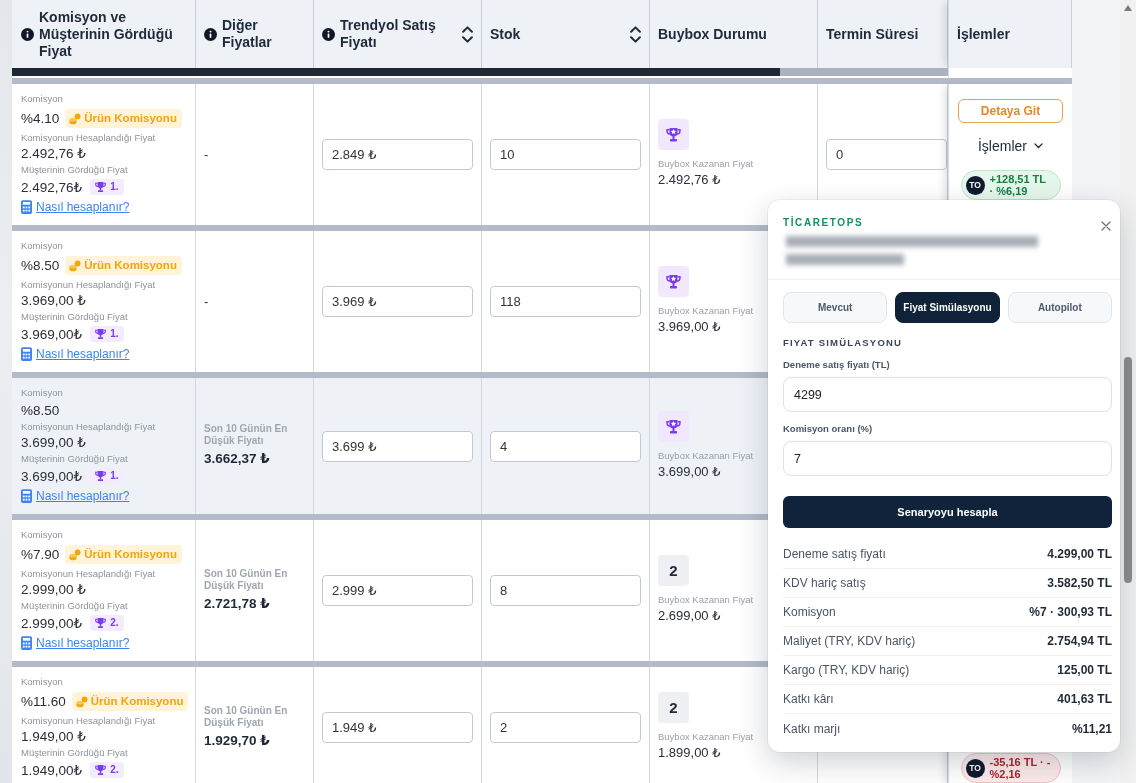  What do you see at coordinates (1010, 146) in the screenshot?
I see `actions-dropdown: İşlemler` at bounding box center [1010, 146].